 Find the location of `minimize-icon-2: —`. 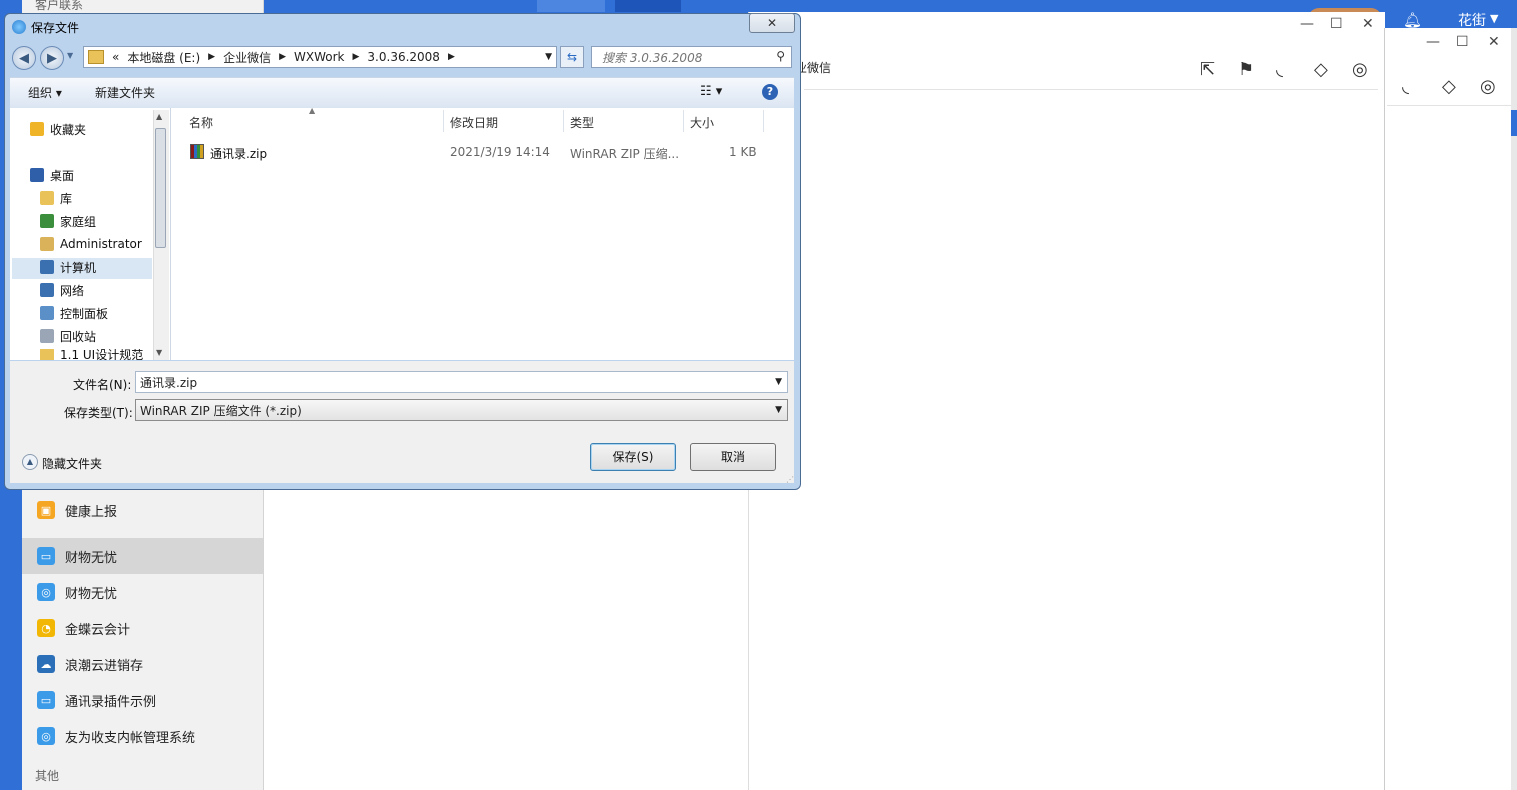

minimize-icon-2: — is located at coordinates (1433, 42).